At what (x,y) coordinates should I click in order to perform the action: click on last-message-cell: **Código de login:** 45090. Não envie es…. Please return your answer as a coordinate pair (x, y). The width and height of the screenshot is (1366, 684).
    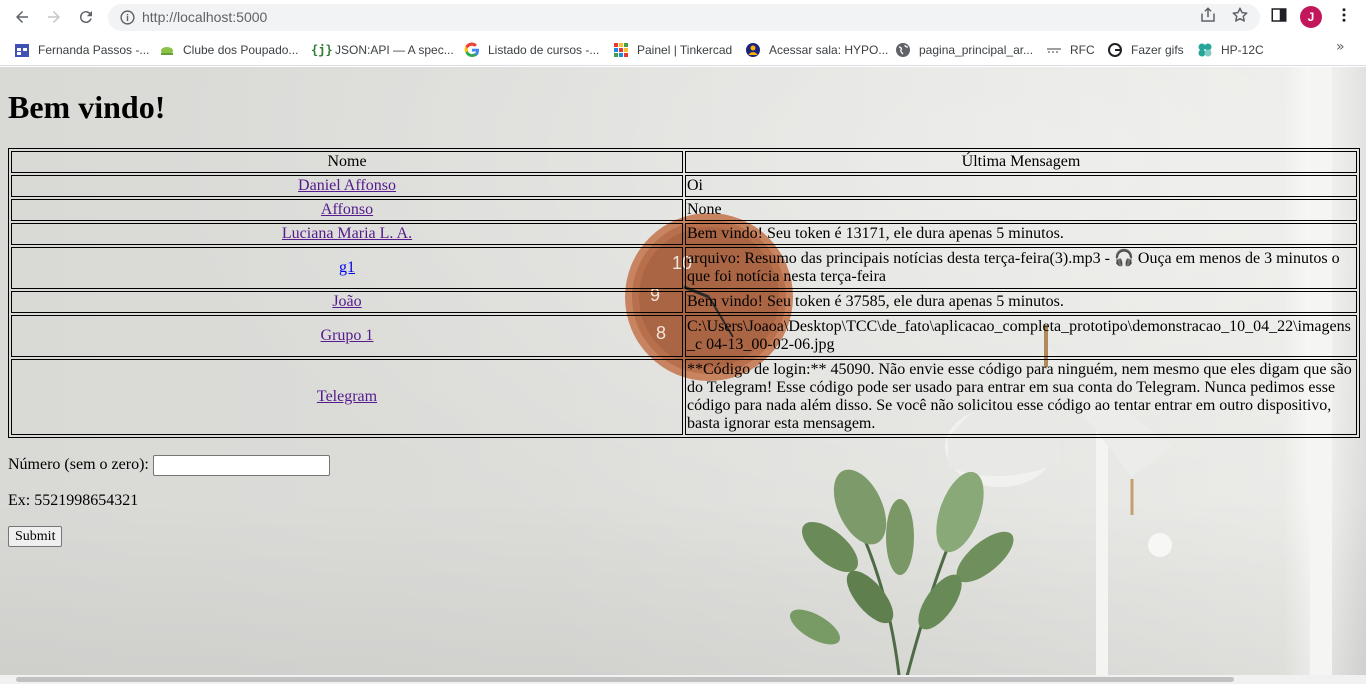
    Looking at the image, I should click on (1021, 397).